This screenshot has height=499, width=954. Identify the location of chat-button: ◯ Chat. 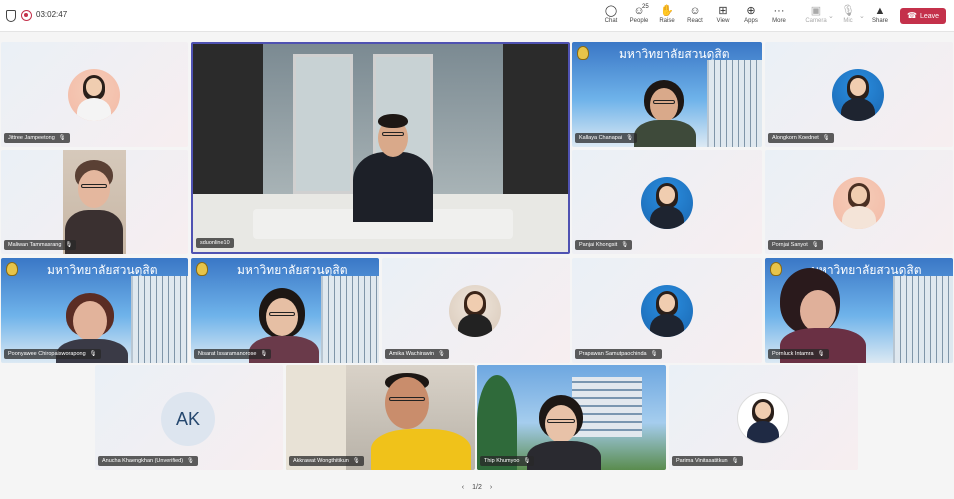
(611, 16).